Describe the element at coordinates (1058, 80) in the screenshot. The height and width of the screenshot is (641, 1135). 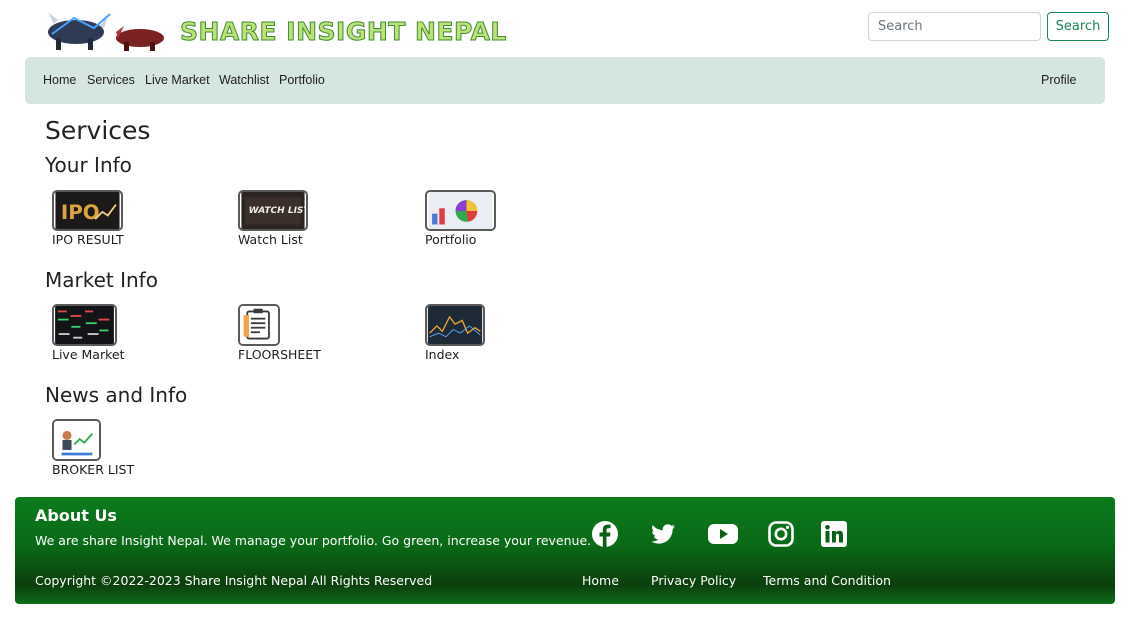
I see `nav-profile: Profile` at that location.